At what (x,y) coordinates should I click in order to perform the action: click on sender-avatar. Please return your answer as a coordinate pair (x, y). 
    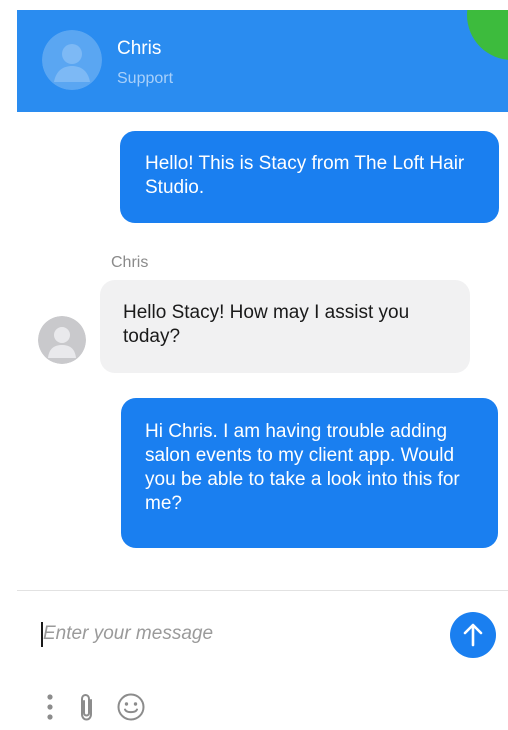
    Looking at the image, I should click on (62, 340).